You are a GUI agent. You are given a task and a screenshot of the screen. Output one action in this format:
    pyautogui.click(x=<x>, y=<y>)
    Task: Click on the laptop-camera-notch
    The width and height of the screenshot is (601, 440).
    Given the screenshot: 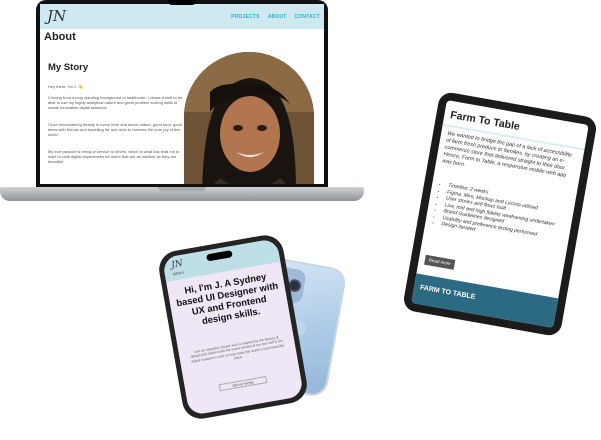 What is the action you would take?
    pyautogui.click(x=182, y=2)
    